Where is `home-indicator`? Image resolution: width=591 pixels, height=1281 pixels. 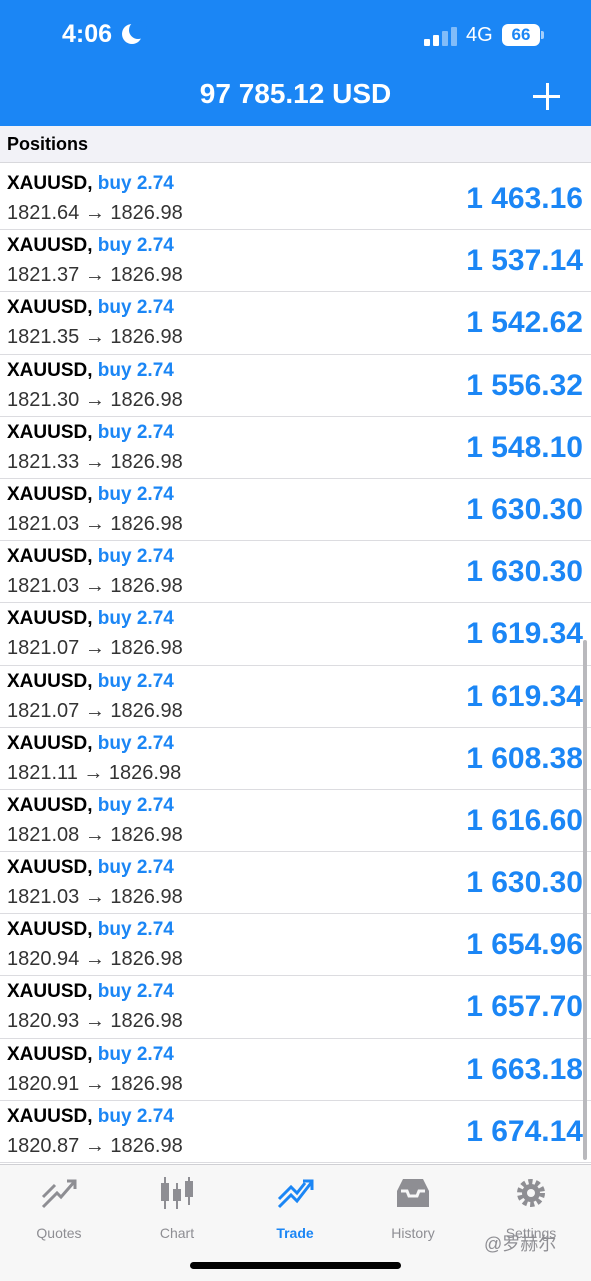 home-indicator is located at coordinates (295, 1265).